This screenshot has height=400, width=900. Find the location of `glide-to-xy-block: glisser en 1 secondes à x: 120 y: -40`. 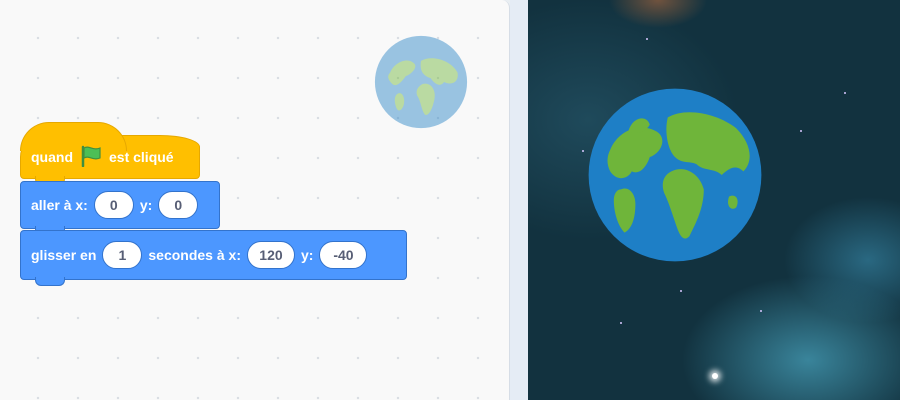

glide-to-xy-block: glisser en 1 secondes à x: 120 y: -40 is located at coordinates (213, 258).